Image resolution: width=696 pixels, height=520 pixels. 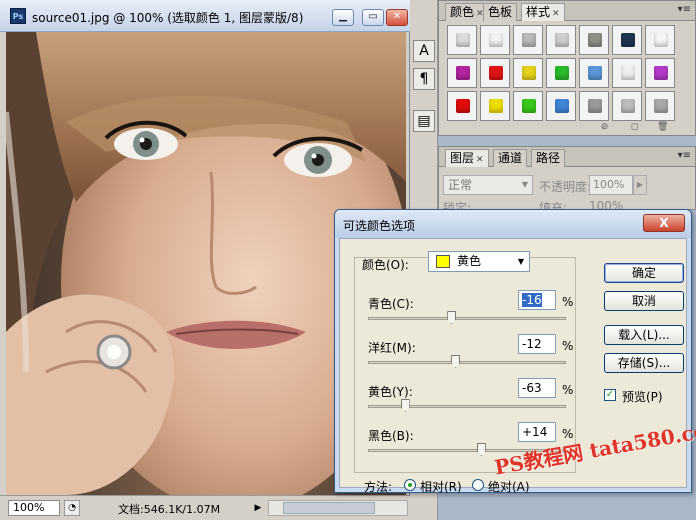 What do you see at coordinates (537, 300) in the screenshot?
I see `cyan-input: -16` at bounding box center [537, 300].